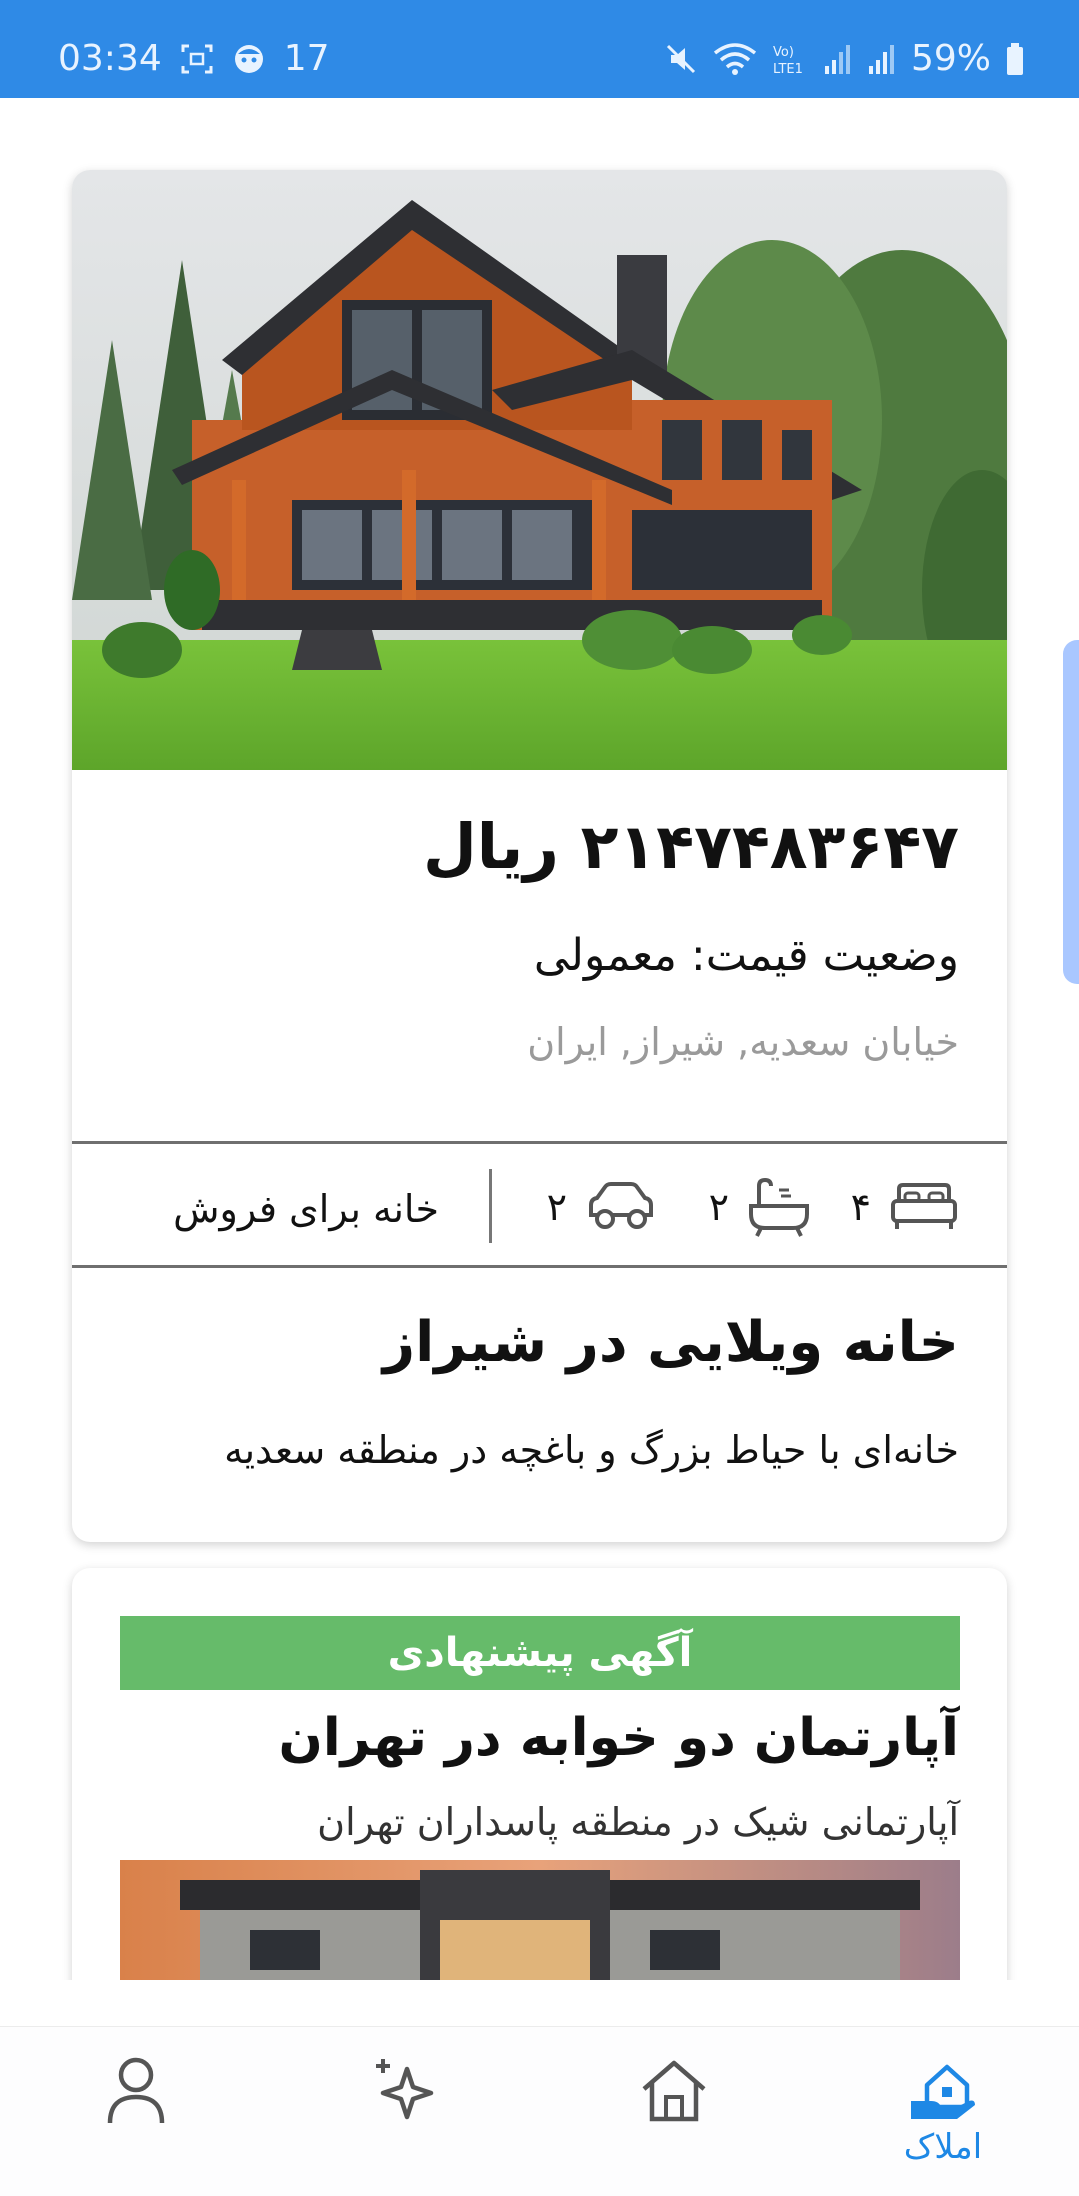 This screenshot has height=2196, width=1079. Describe the element at coordinates (674, 2091) in the screenshot. I see `home-icon` at that location.